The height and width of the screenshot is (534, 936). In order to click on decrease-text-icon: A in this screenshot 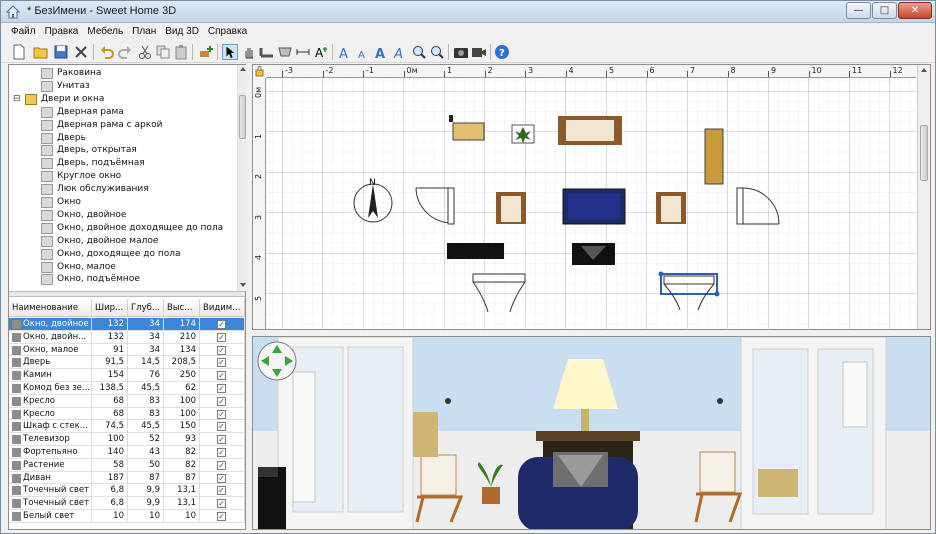, I will do `click(363, 52)`.